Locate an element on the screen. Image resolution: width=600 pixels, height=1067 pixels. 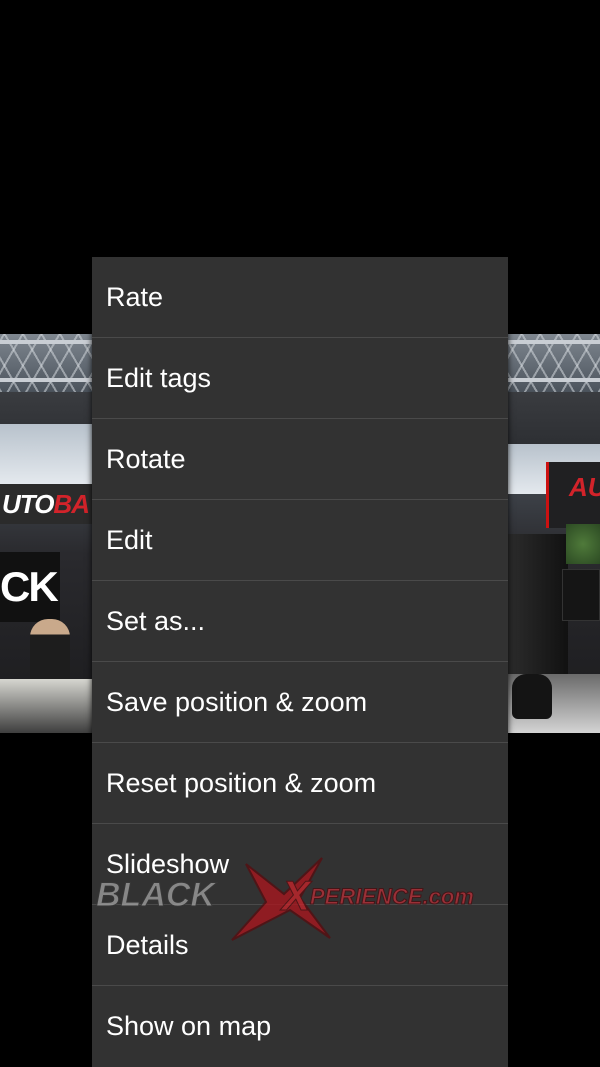
photo-speaker is located at coordinates (581, 595).